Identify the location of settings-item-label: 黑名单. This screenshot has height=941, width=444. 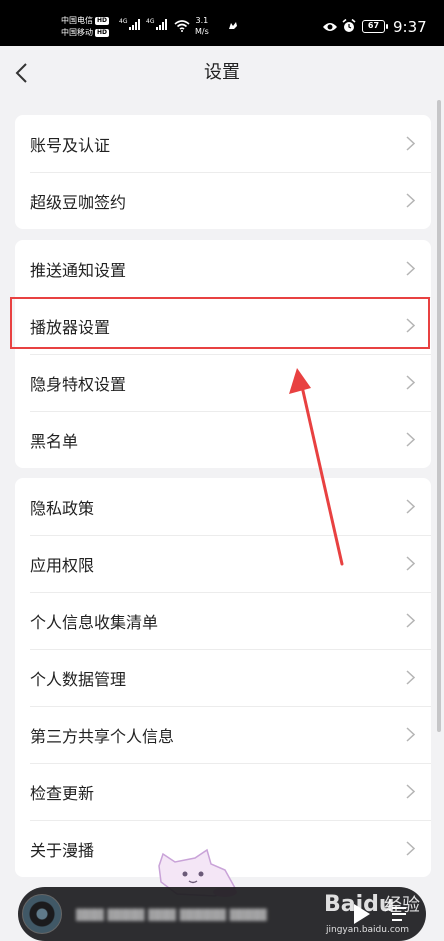
(54, 441).